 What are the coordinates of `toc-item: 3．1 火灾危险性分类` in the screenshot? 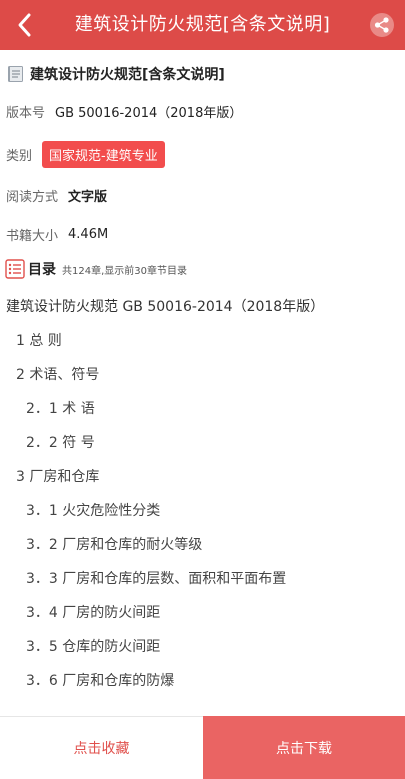 It's located at (202, 511).